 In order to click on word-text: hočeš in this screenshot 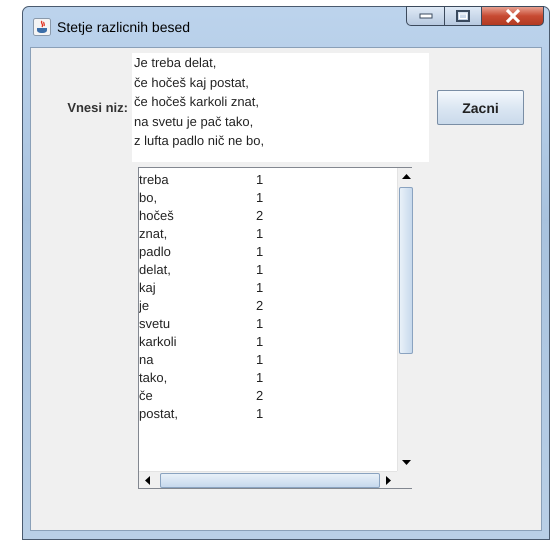, I will do `click(157, 215)`.